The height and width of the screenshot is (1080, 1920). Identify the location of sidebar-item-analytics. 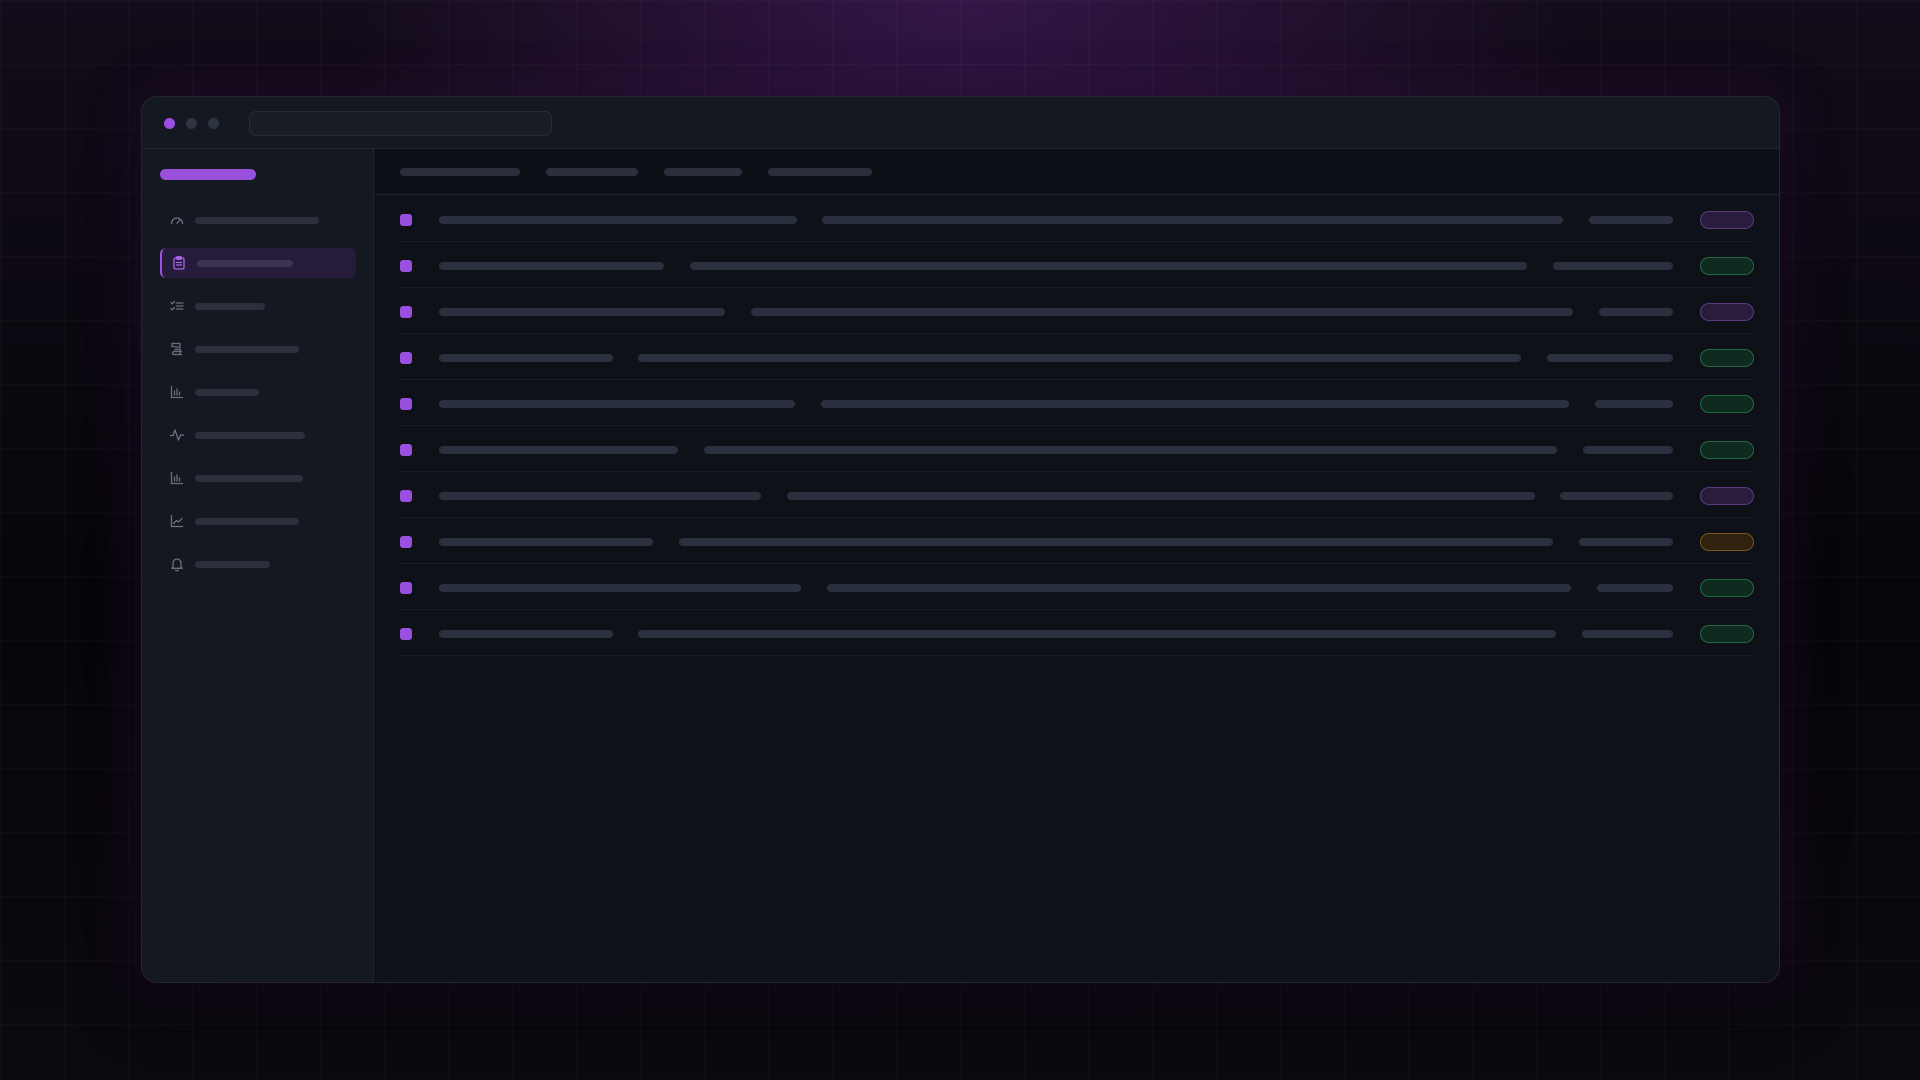
(258, 478).